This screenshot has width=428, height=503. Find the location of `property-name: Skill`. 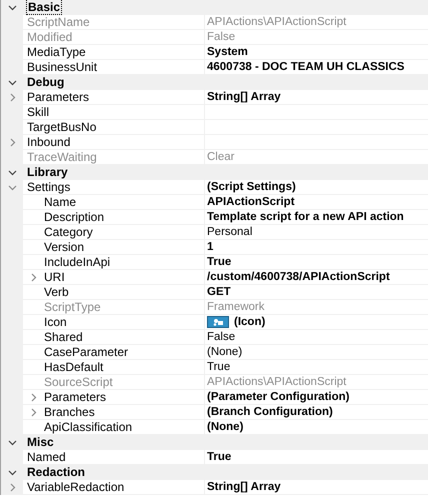

property-name: Skill is located at coordinates (38, 112).